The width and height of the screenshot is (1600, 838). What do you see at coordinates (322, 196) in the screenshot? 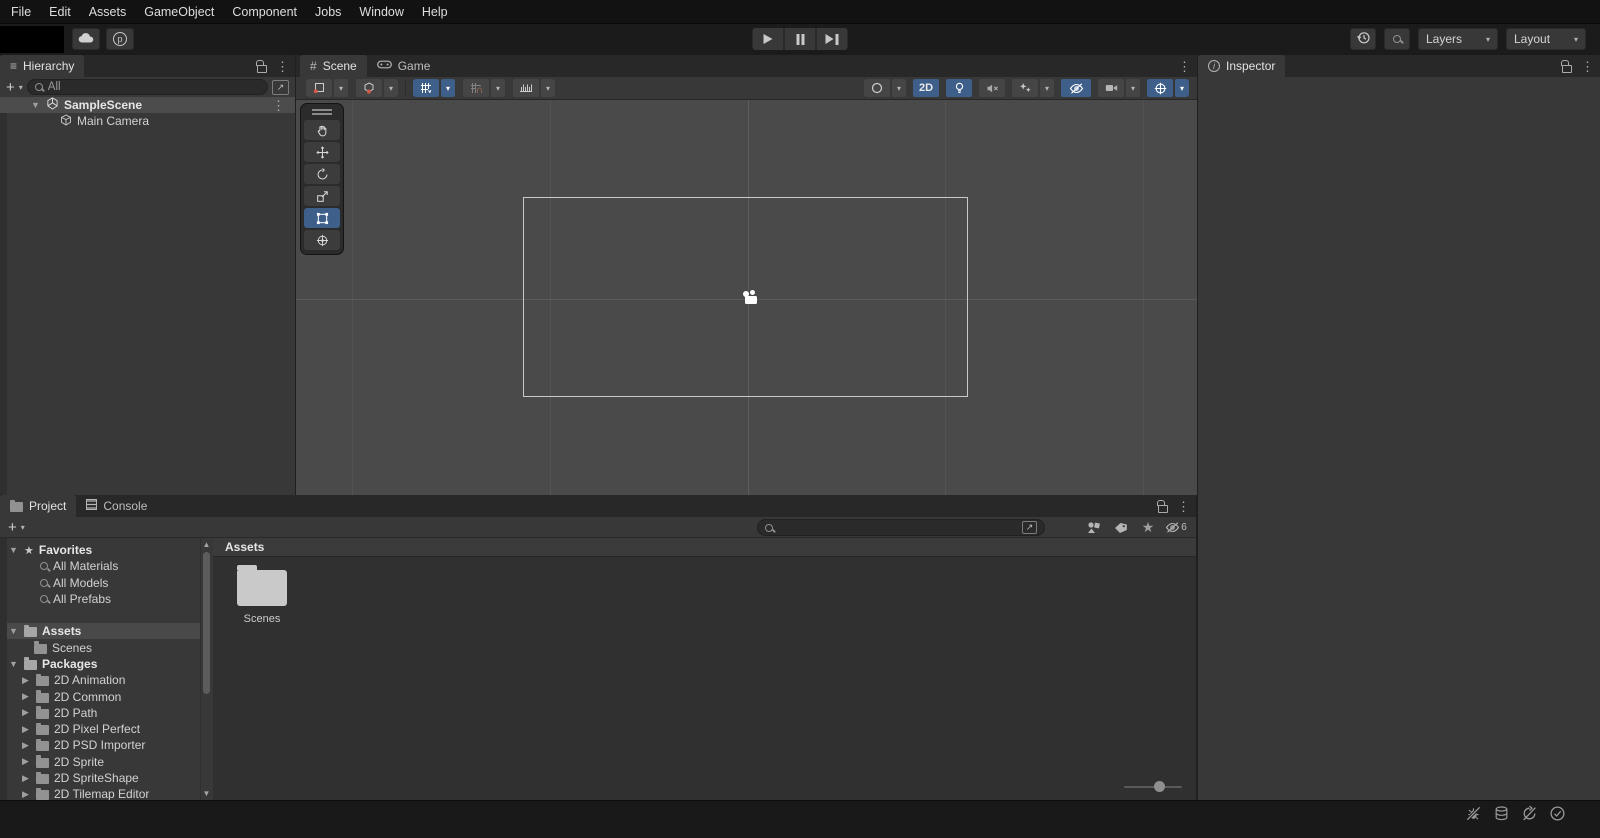
I see `scale-tool` at bounding box center [322, 196].